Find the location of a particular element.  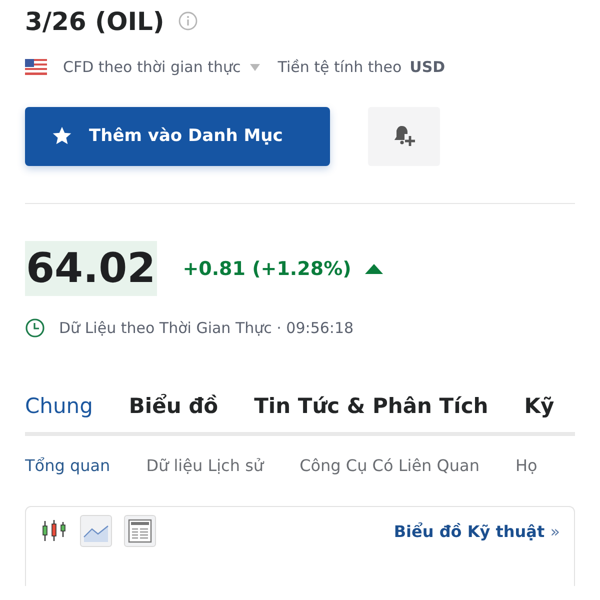

instrument-title: 3/26 (OIL) is located at coordinates (94, 21).